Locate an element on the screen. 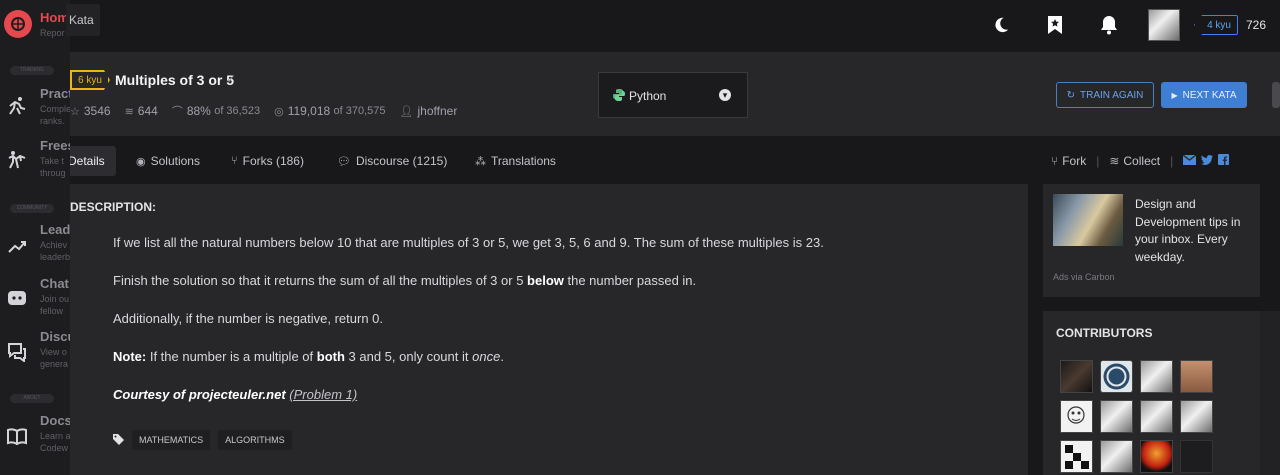  sidebar-item-chat-desc2: fellow is located at coordinates (52, 311).